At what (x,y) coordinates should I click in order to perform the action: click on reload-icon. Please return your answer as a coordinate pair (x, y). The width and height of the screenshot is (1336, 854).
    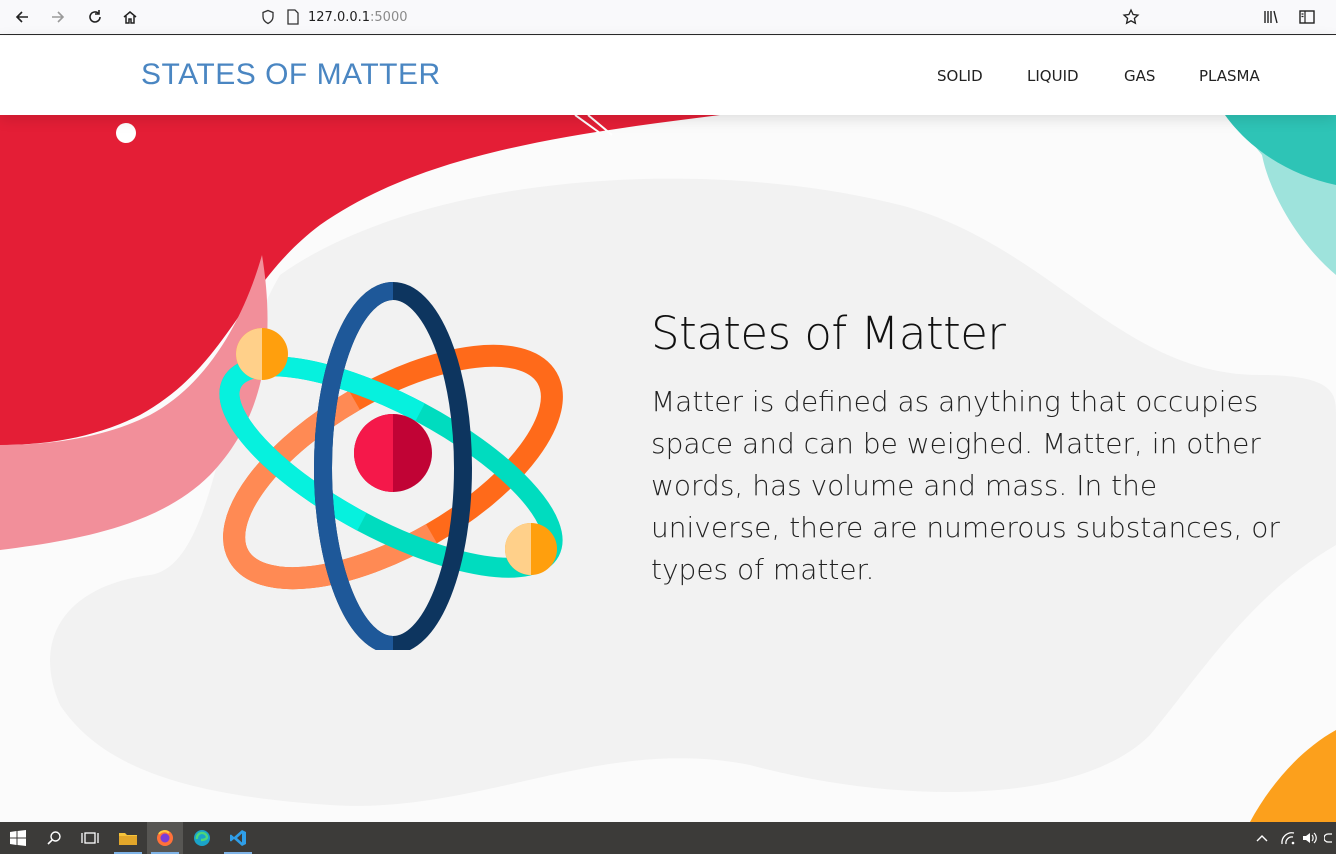
    Looking at the image, I should click on (95, 17).